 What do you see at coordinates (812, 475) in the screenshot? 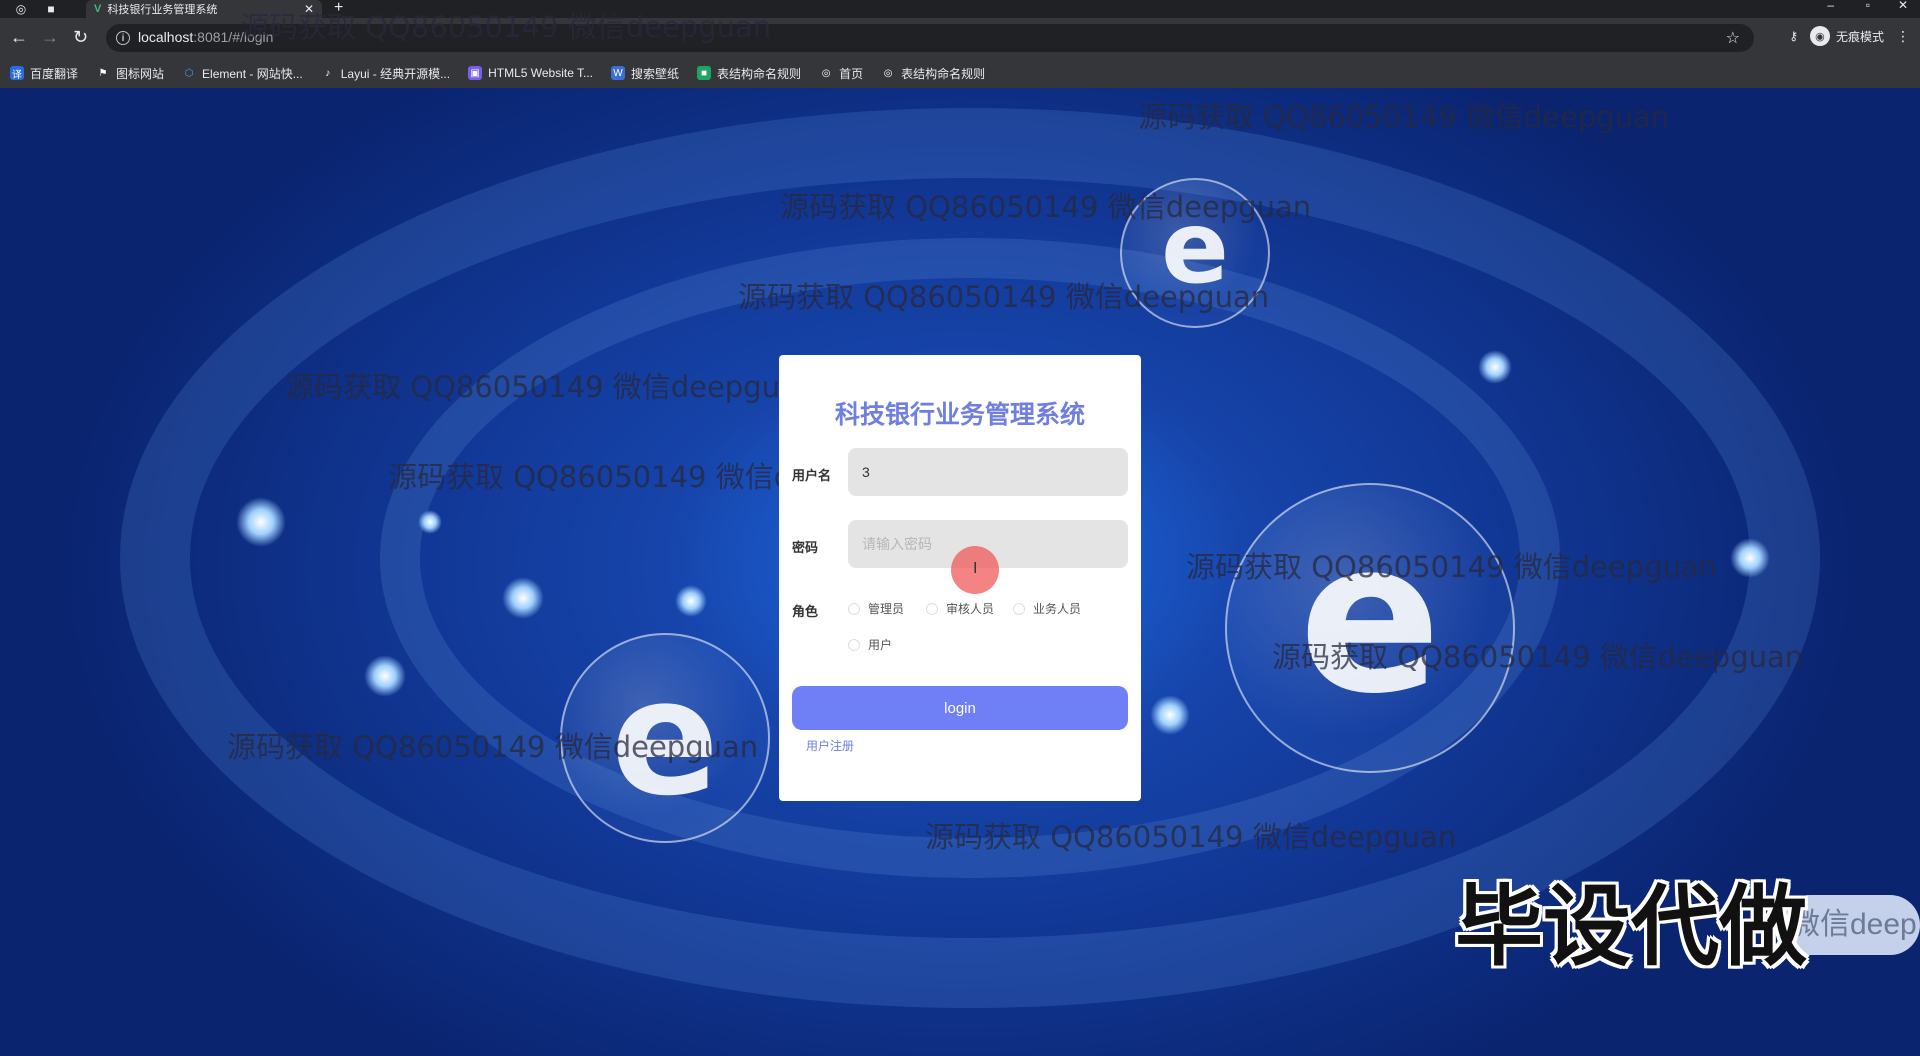
I see `username-label: 用户名` at bounding box center [812, 475].